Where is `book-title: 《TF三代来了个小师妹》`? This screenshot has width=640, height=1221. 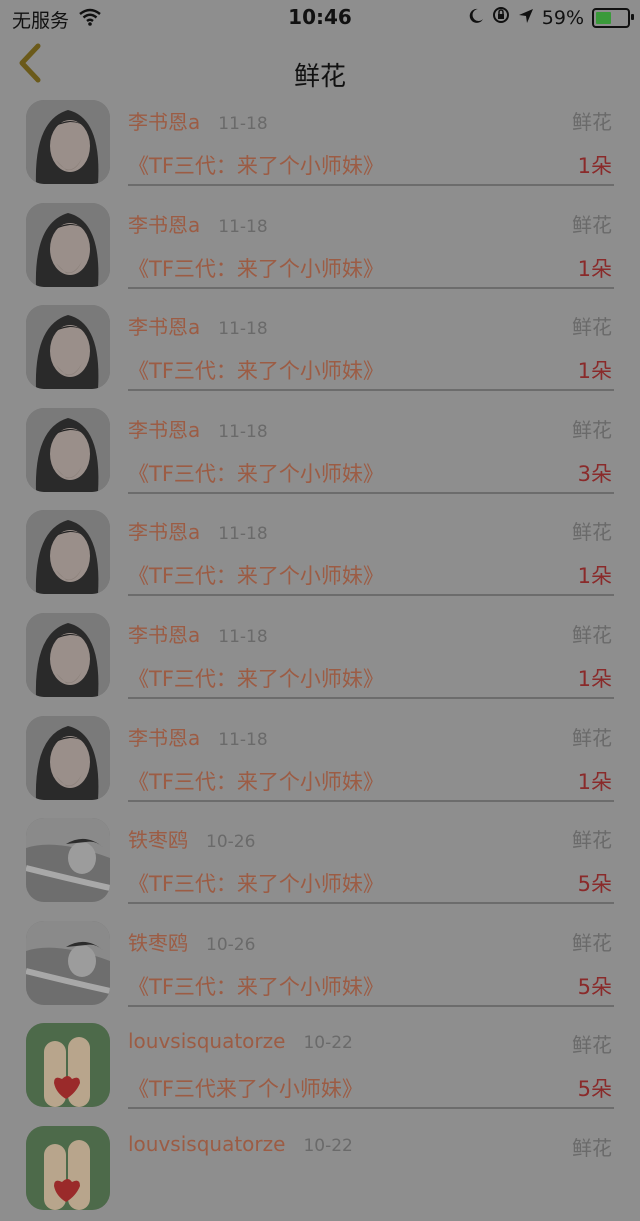 book-title: 《TF三代来了个小师妹》 is located at coordinates (245, 1088).